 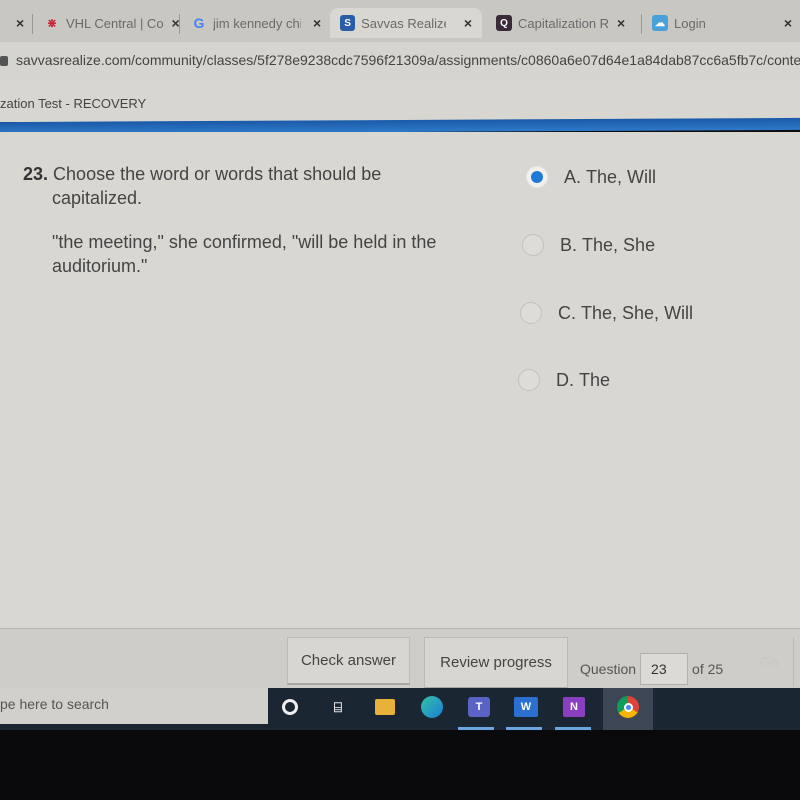 I want to click on file-explorer-icon, so click(x=385, y=707).